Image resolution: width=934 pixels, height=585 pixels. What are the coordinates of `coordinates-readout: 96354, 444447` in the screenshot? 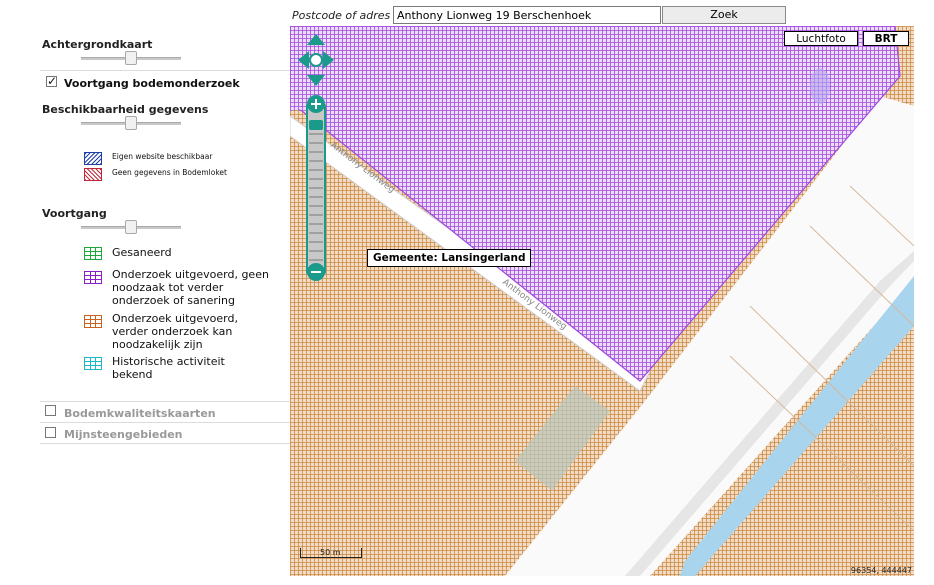 It's located at (881, 570).